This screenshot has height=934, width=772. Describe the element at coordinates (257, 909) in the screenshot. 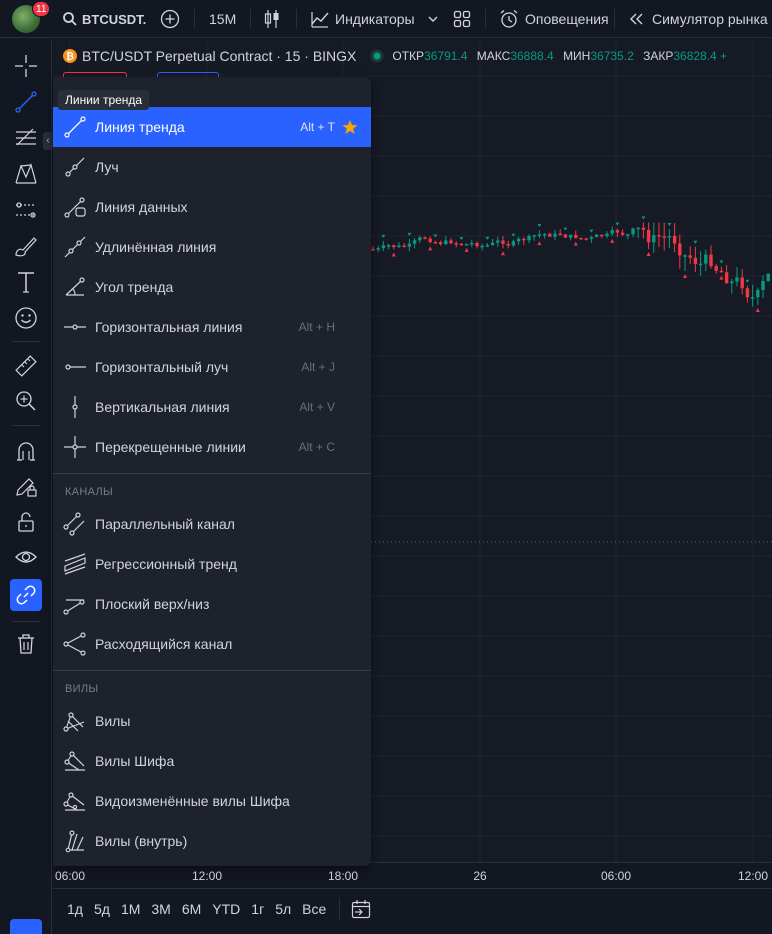

I see `range-1y-button: 1г` at that location.